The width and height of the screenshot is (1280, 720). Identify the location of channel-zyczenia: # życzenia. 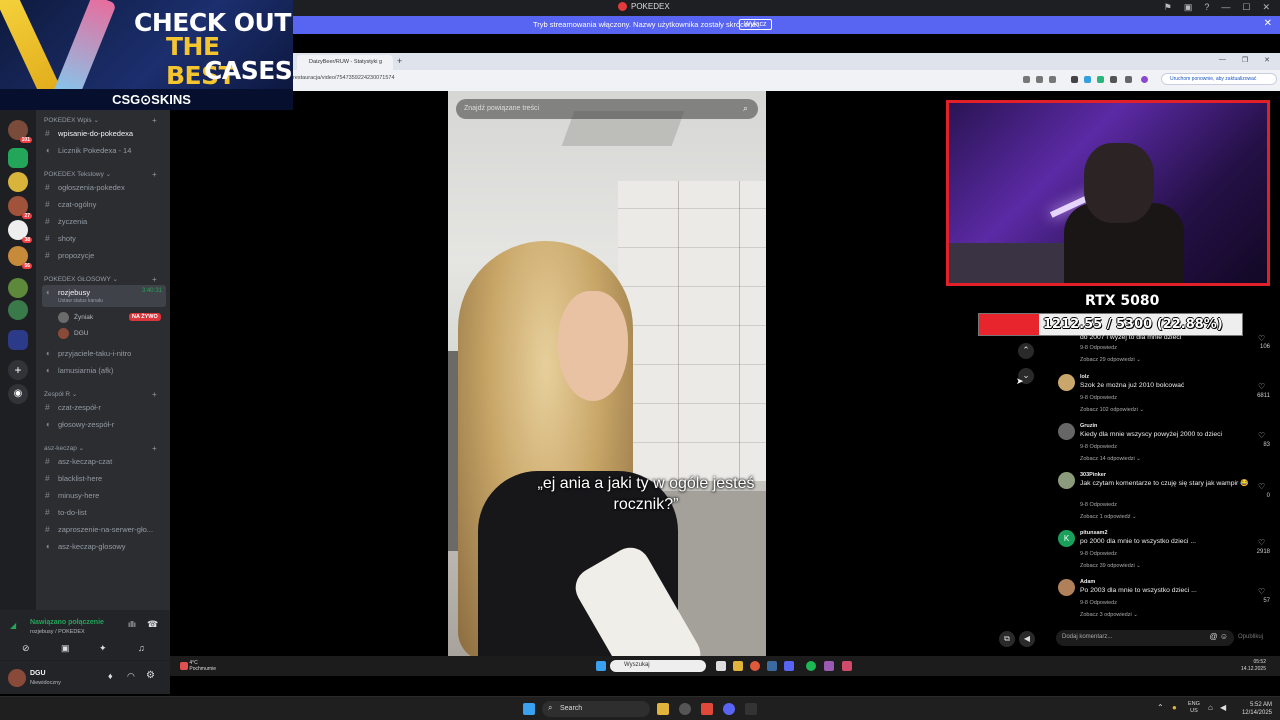
(104, 221).